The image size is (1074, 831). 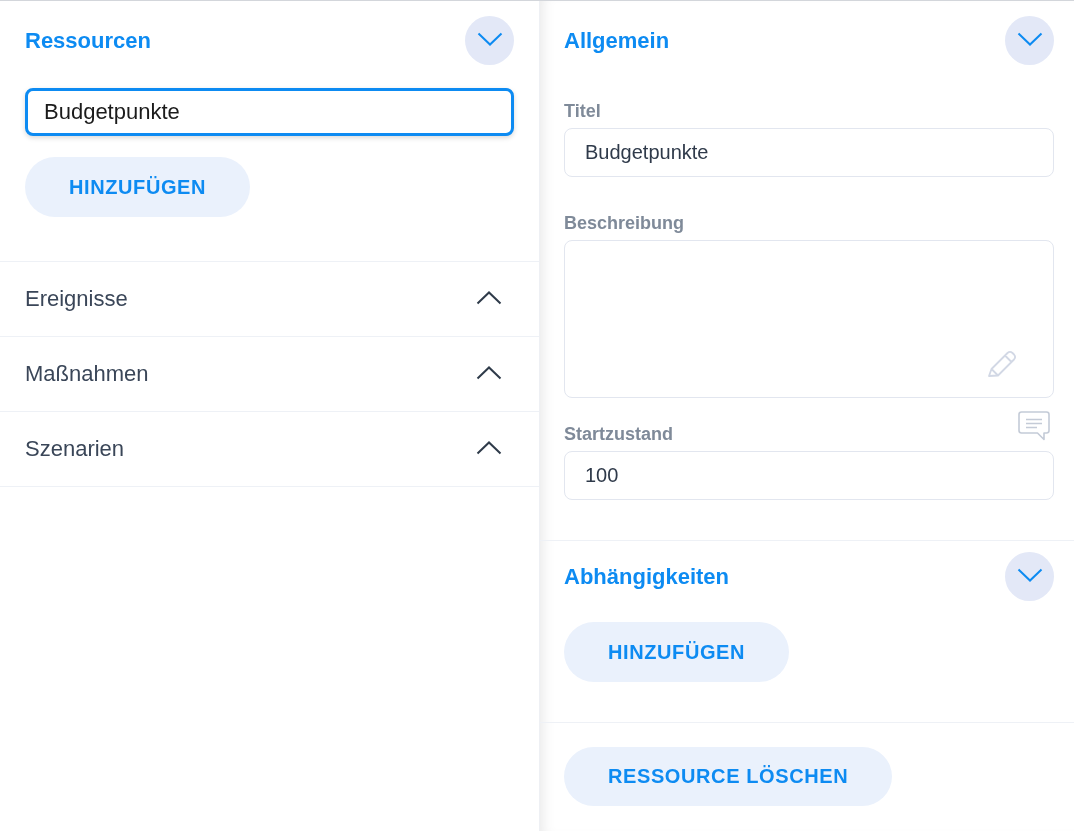 What do you see at coordinates (618, 434) in the screenshot?
I see `field-label: Startzustand` at bounding box center [618, 434].